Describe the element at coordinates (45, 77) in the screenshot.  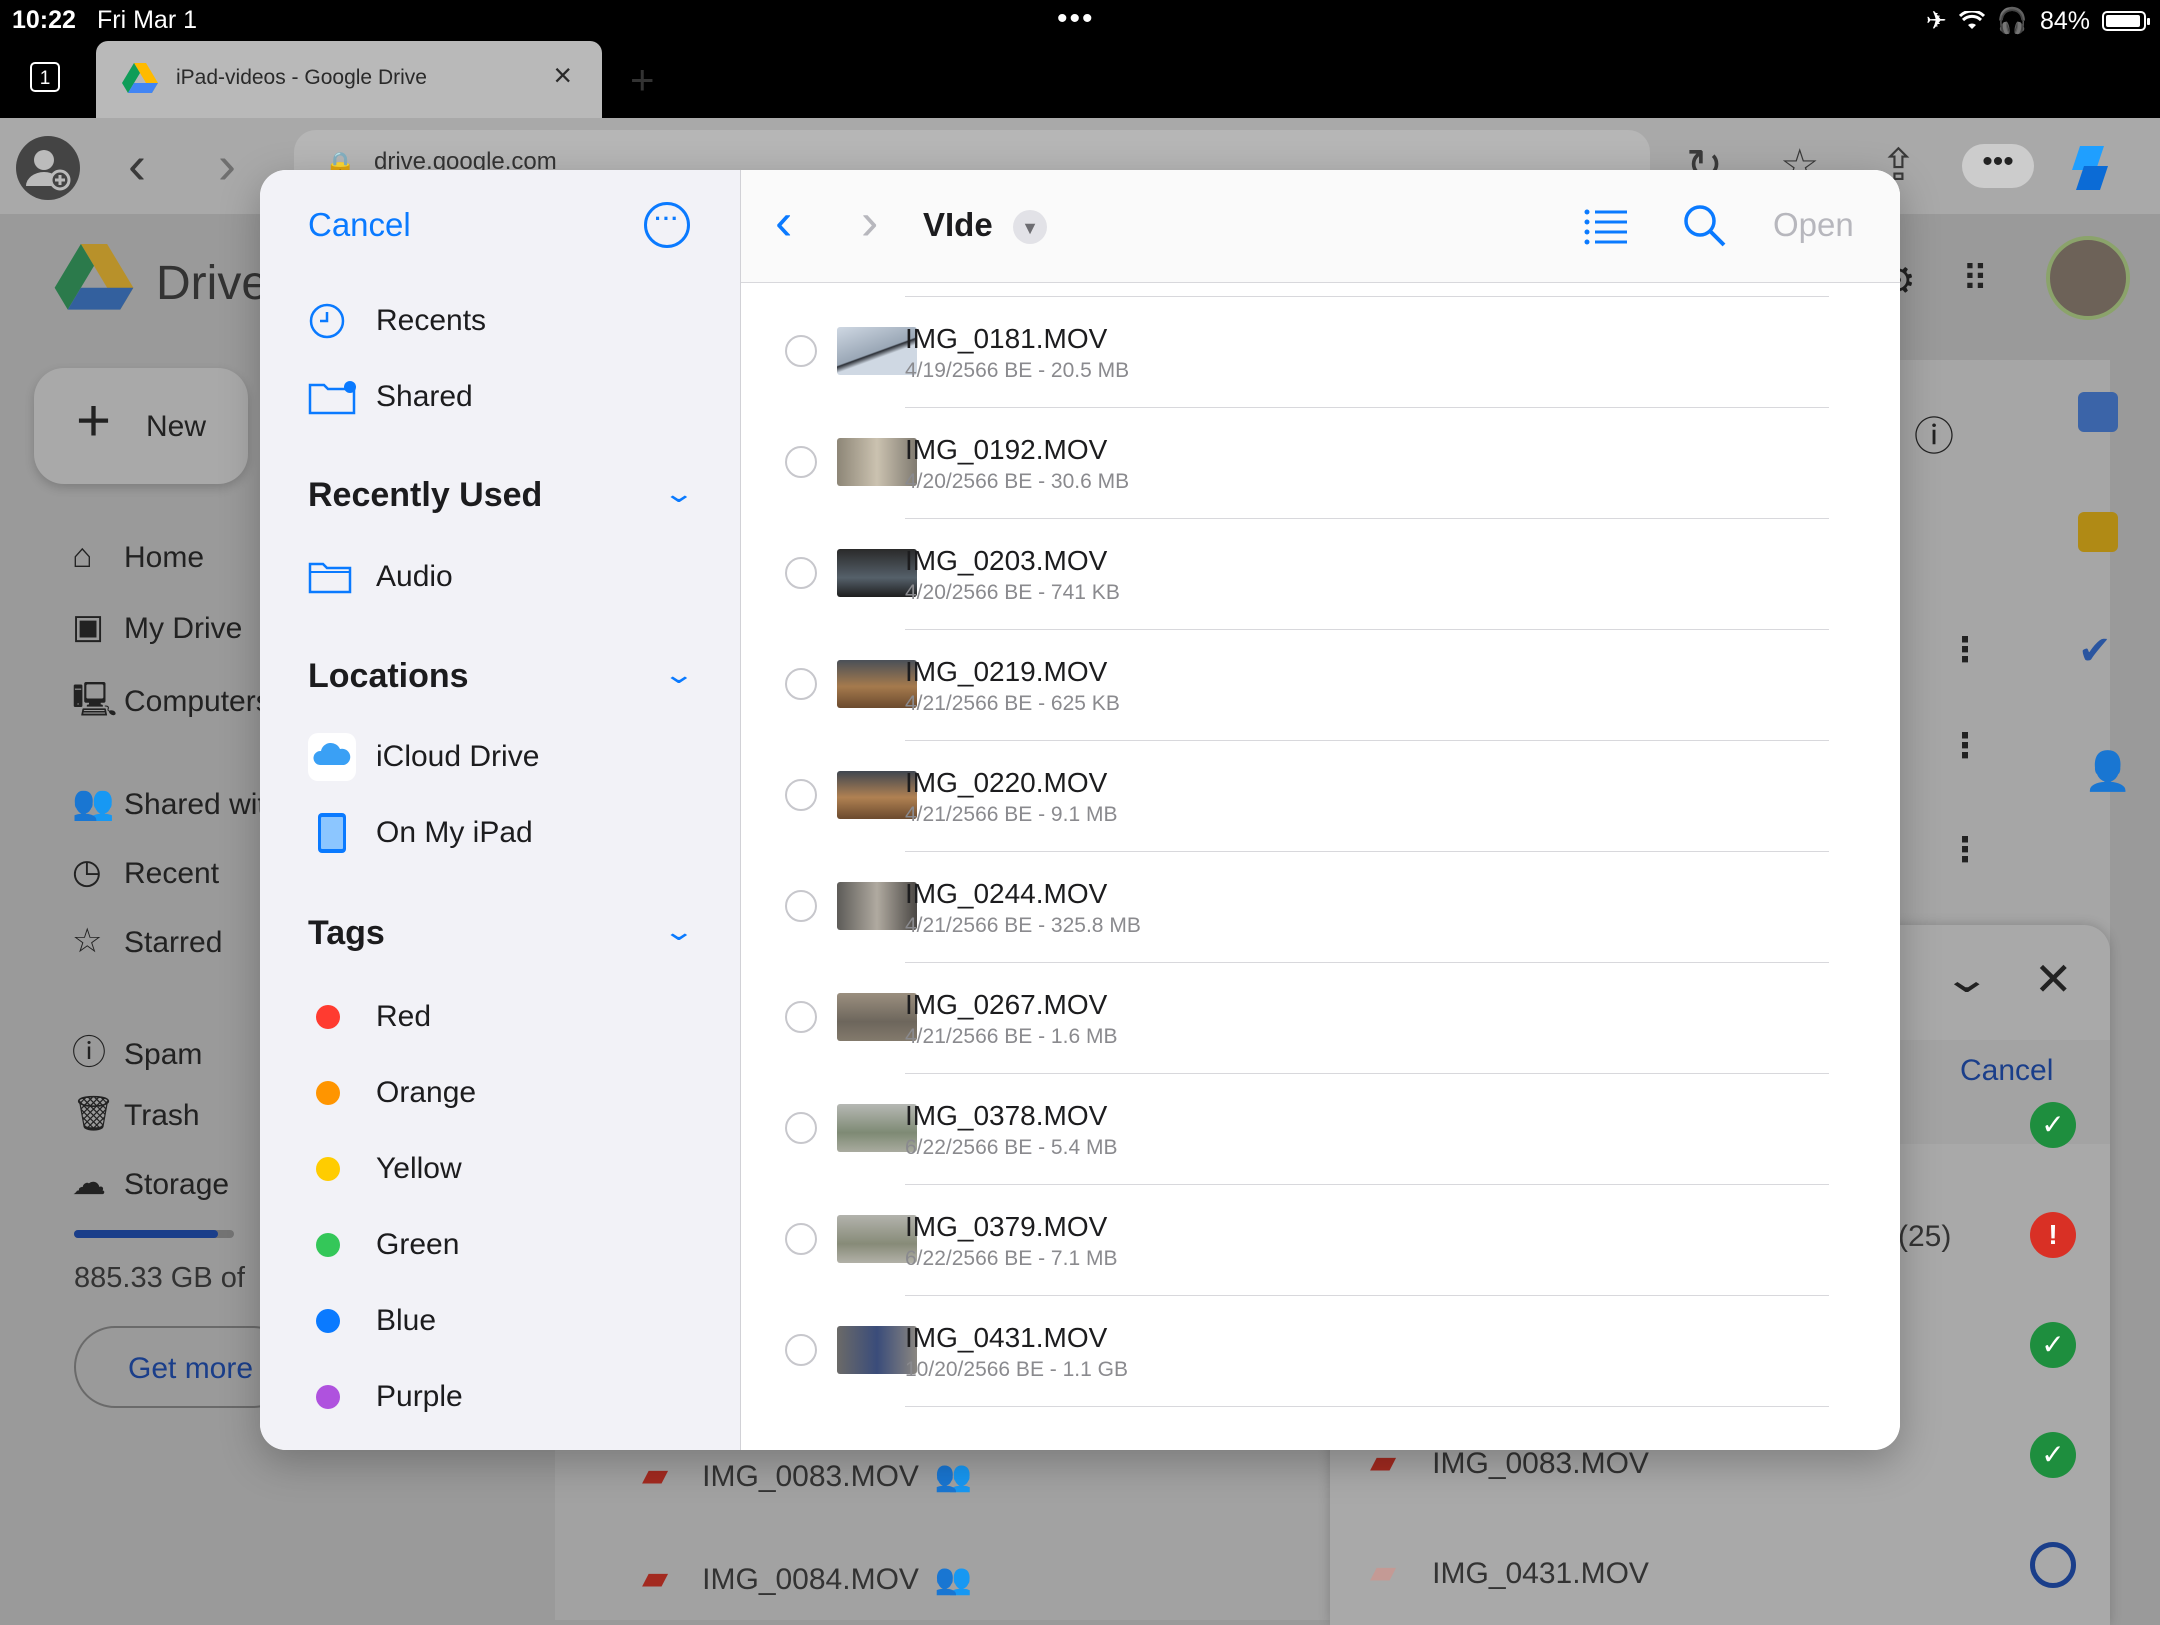
I see `tab-overview-button: 1` at that location.